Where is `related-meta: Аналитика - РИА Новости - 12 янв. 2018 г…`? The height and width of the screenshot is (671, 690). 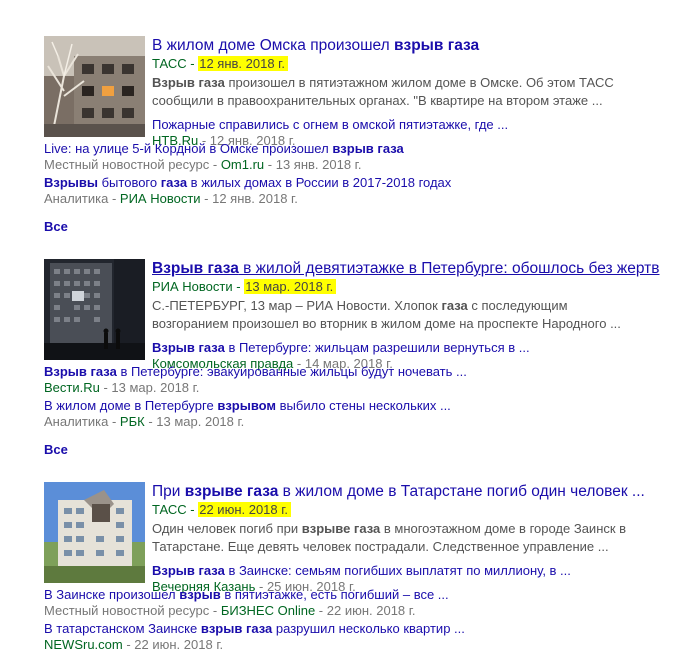
related-meta: Аналитика - РИА Новости - 12 янв. 2018 г… is located at coordinates (171, 198).